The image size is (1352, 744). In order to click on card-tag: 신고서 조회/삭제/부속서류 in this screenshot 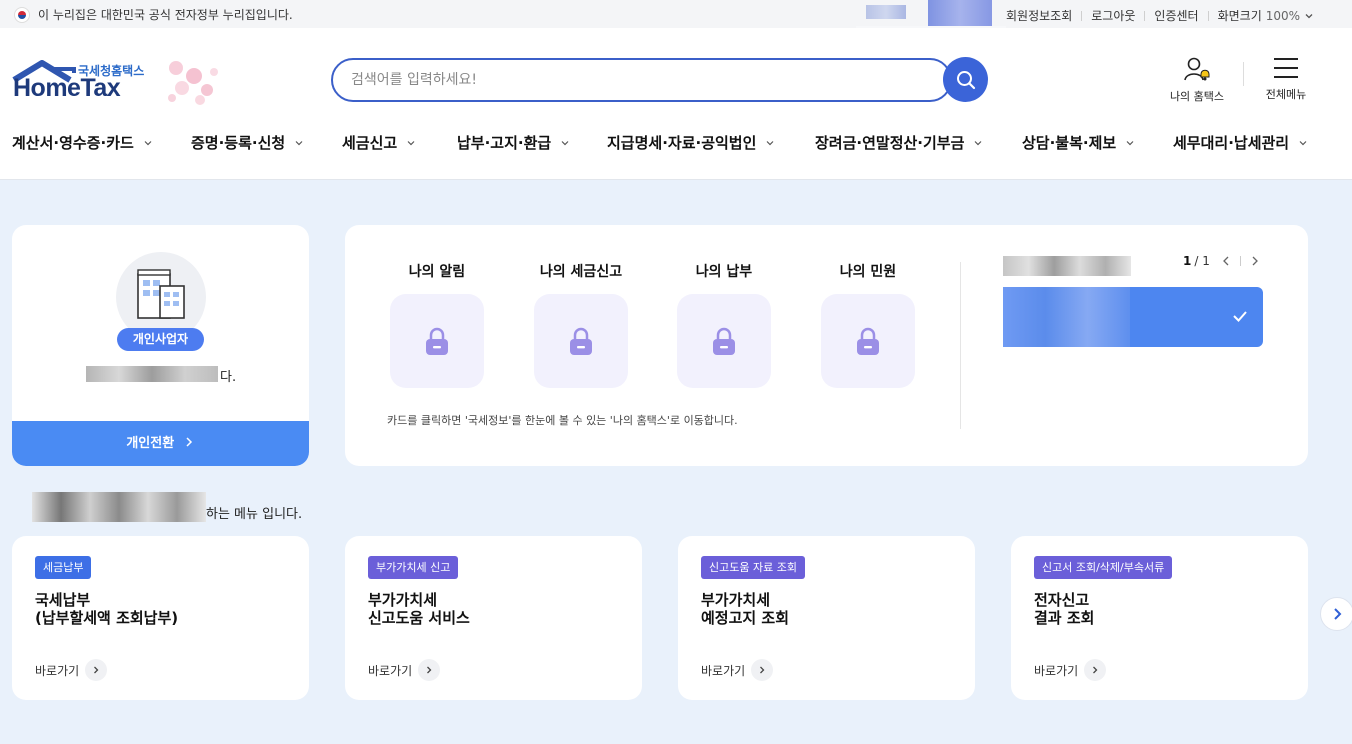, I will do `click(1103, 567)`.